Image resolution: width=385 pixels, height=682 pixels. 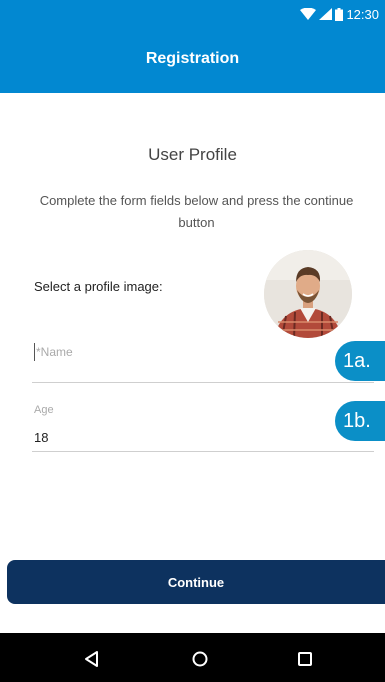 I want to click on app-title: Registration, so click(x=192, y=58).